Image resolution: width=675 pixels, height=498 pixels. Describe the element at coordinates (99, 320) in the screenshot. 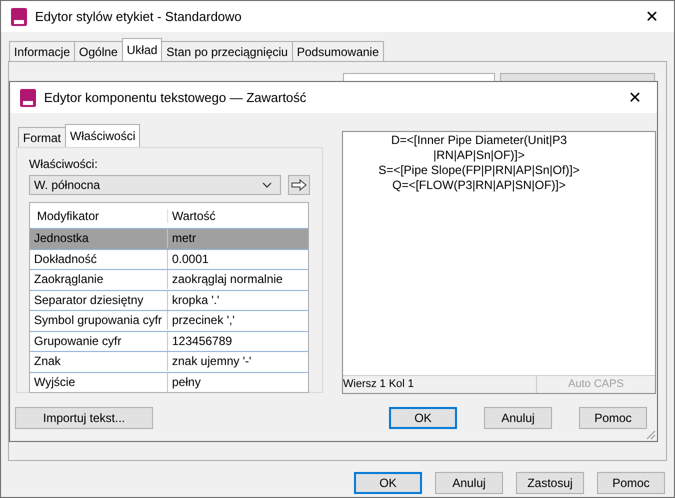

I see `table-cell: Symbol grupowania cyfr` at that location.